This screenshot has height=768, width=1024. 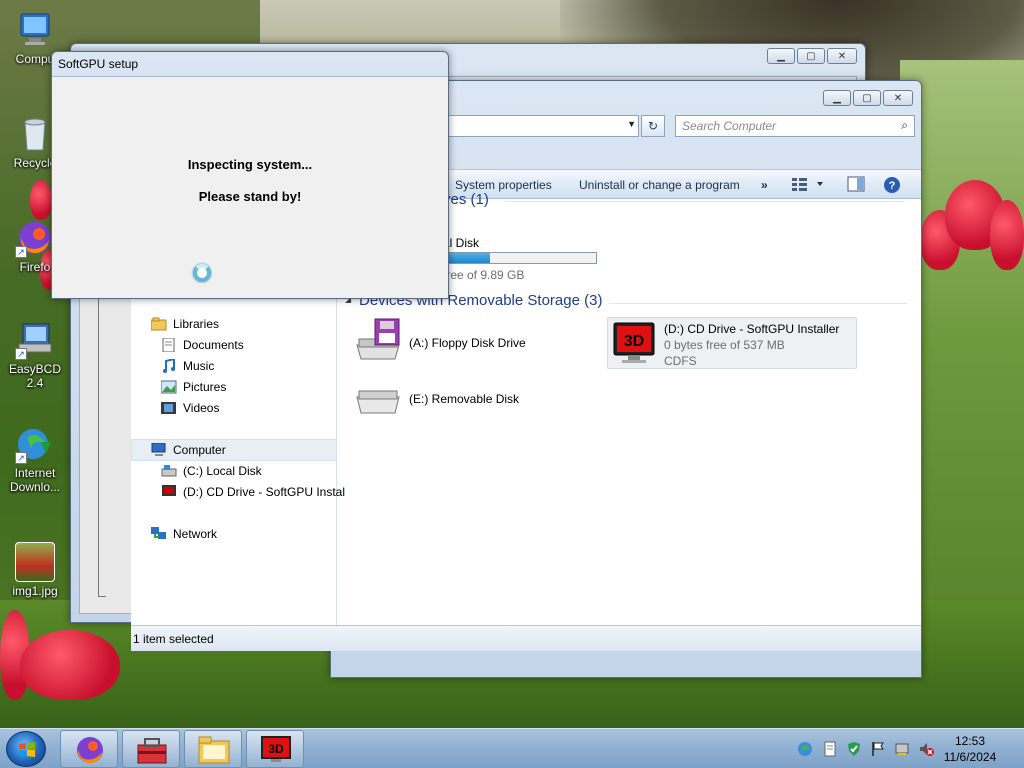 What do you see at coordinates (202, 273) in the screenshot?
I see `loading-spinner-icon` at bounding box center [202, 273].